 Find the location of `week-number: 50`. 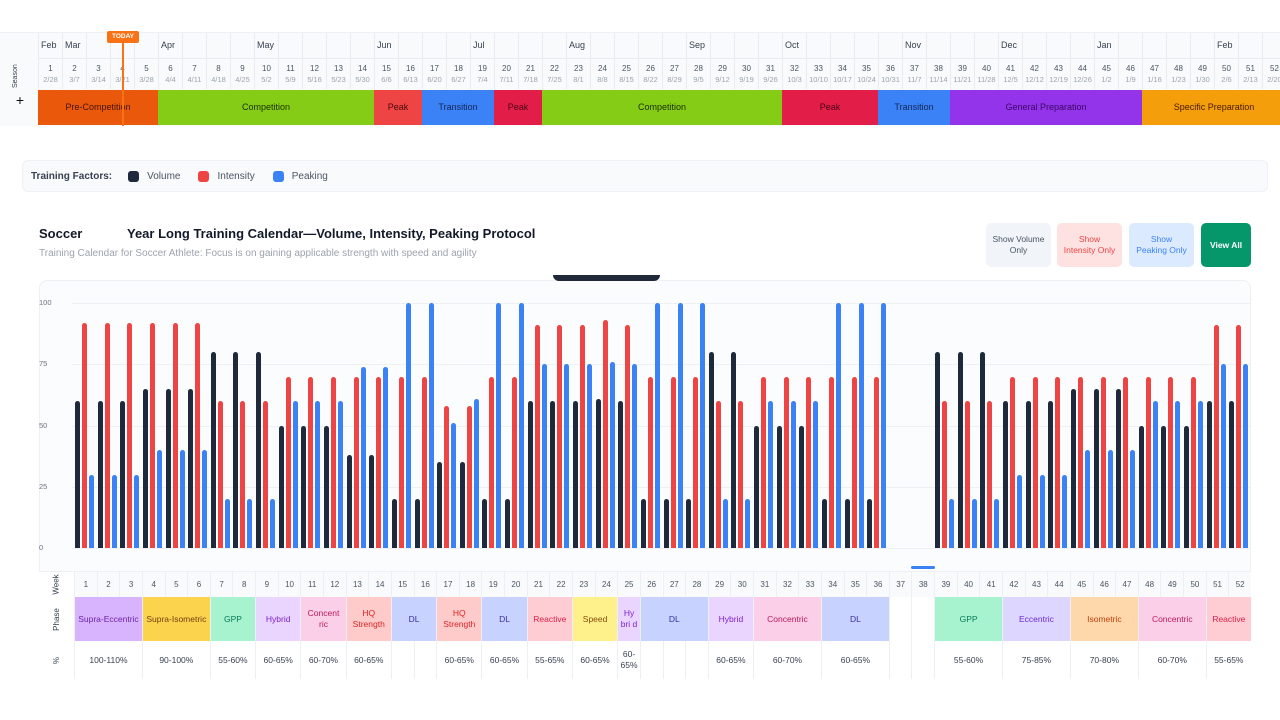

week-number: 50 is located at coordinates (1226, 68).